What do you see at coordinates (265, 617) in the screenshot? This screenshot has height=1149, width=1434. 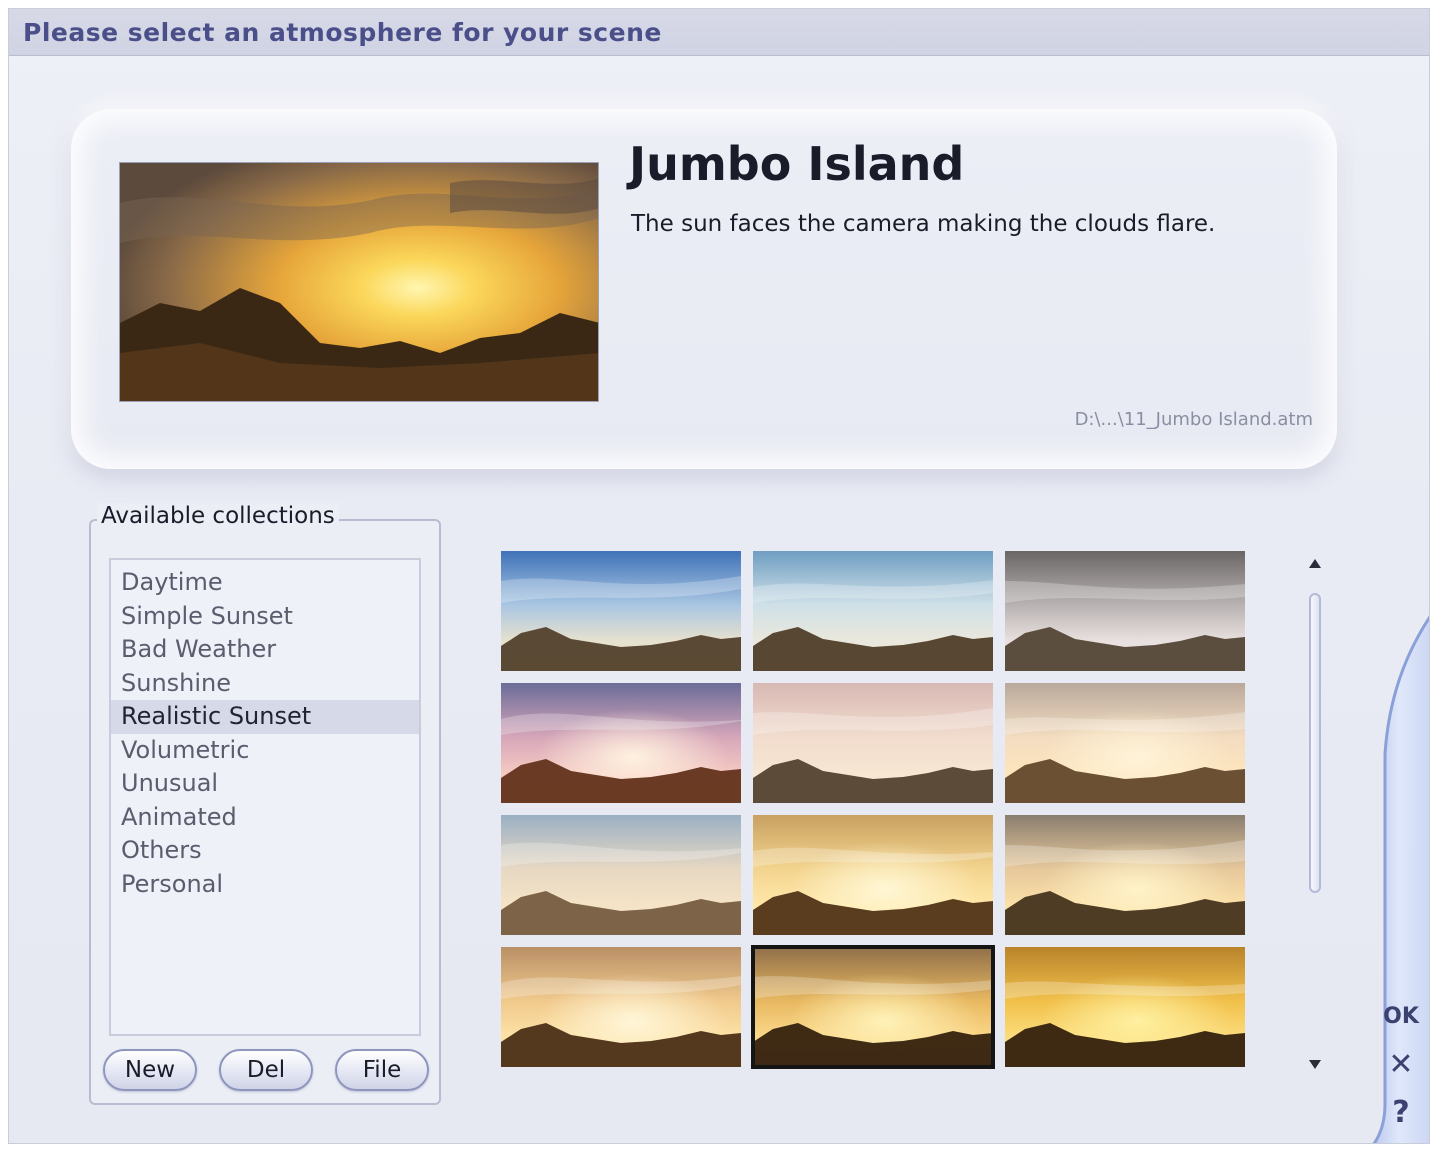 I see `collection-item: Simple Sunset` at bounding box center [265, 617].